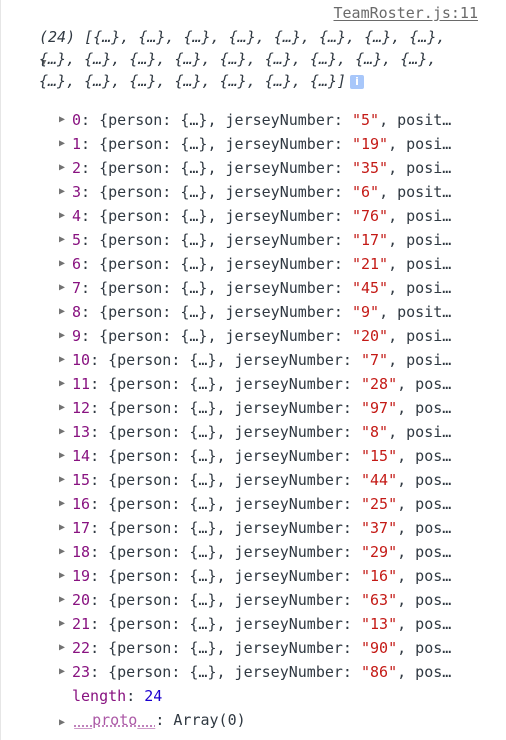 The image size is (506, 740). Describe the element at coordinates (379, 672) in the screenshot. I see `jersey-number-value: "86"` at that location.